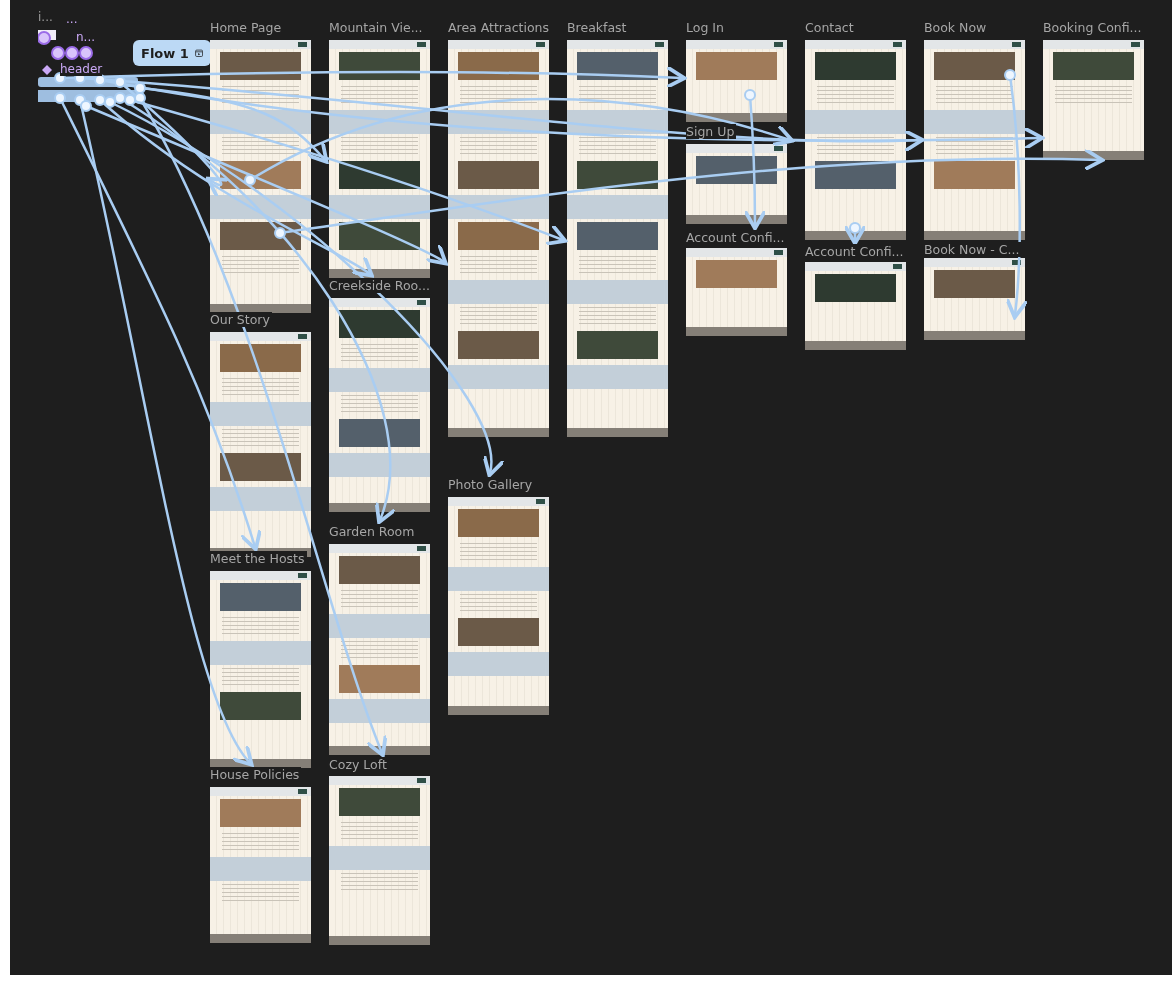  What do you see at coordinates (198, 53) in the screenshot?
I see `play-icon` at bounding box center [198, 53].